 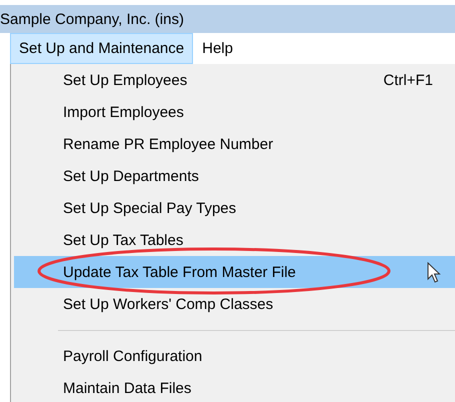 What do you see at coordinates (92, 19) in the screenshot?
I see `window-title: Sample Company, Inc. (ins)` at bounding box center [92, 19].